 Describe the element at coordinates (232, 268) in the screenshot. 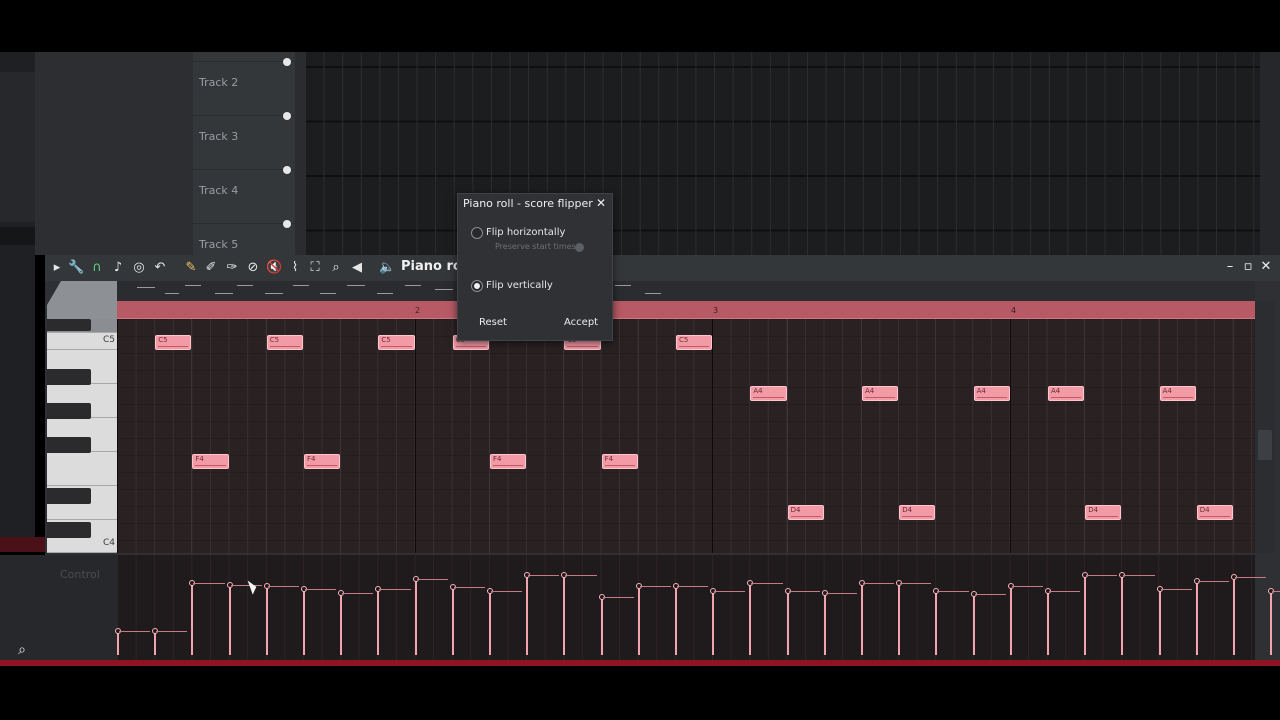

I see `paint-icon: ✑` at that location.